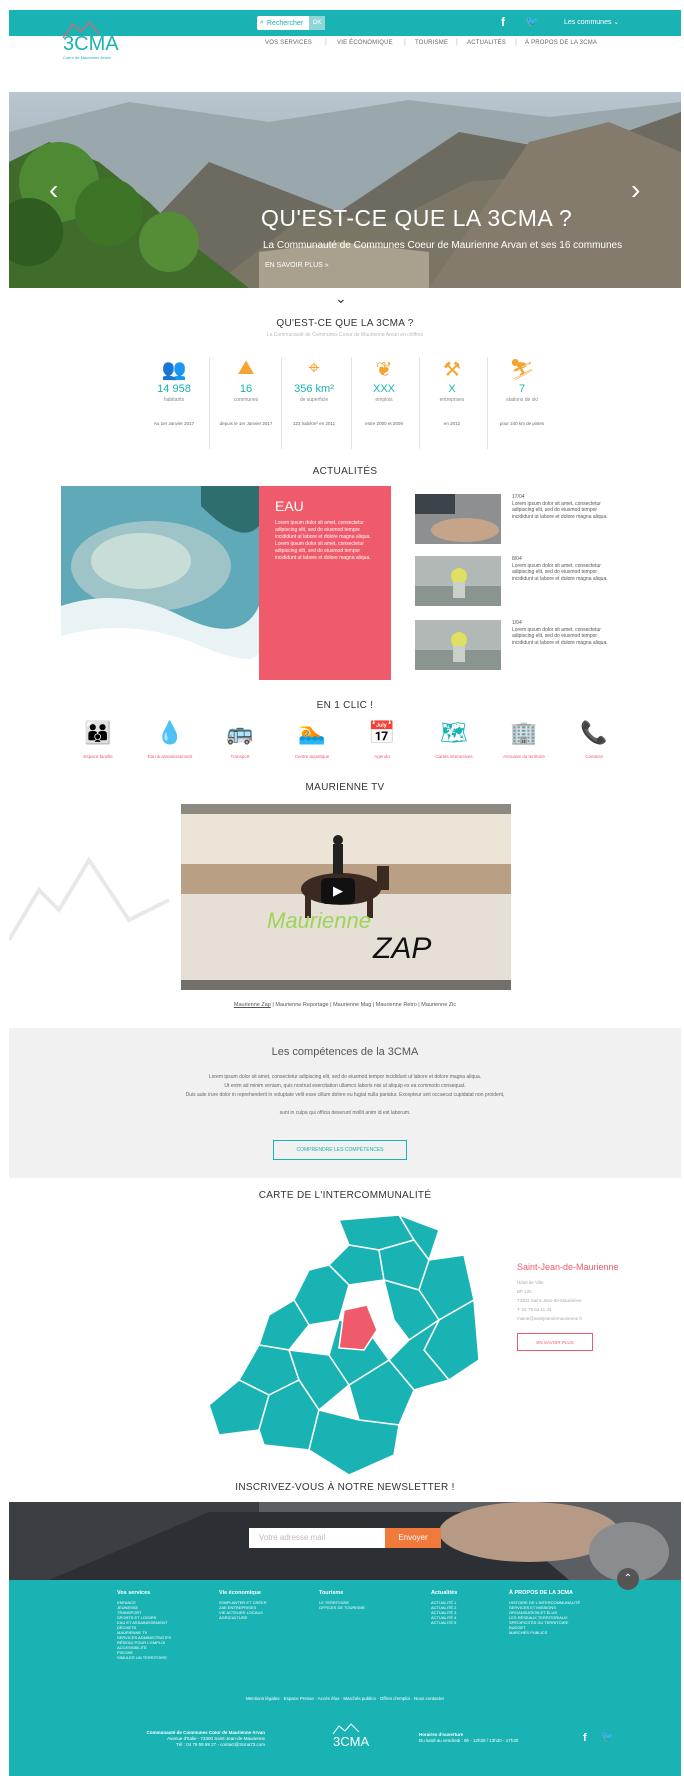 Image resolution: width=684 pixels, height=1776 pixels. Describe the element at coordinates (591, 22) in the screenshot. I see `communes-dropdown: Les communes ⌄` at that location.